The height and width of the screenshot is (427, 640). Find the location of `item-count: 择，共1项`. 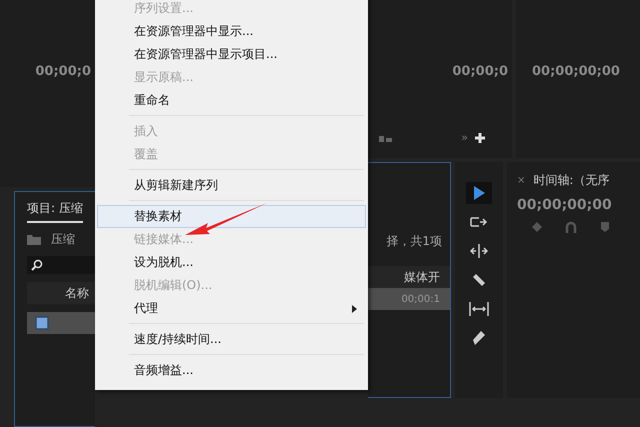

item-count: 择，共1项 is located at coordinates (414, 241).